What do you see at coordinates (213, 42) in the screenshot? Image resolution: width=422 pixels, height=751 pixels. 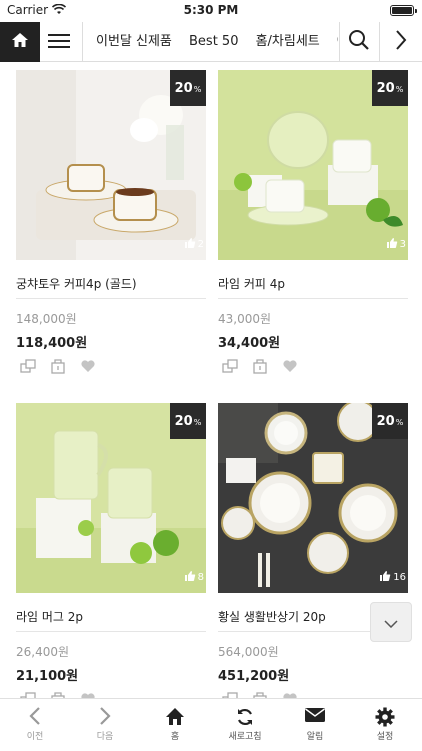 I see `nav-link-best: Best 50` at bounding box center [213, 42].